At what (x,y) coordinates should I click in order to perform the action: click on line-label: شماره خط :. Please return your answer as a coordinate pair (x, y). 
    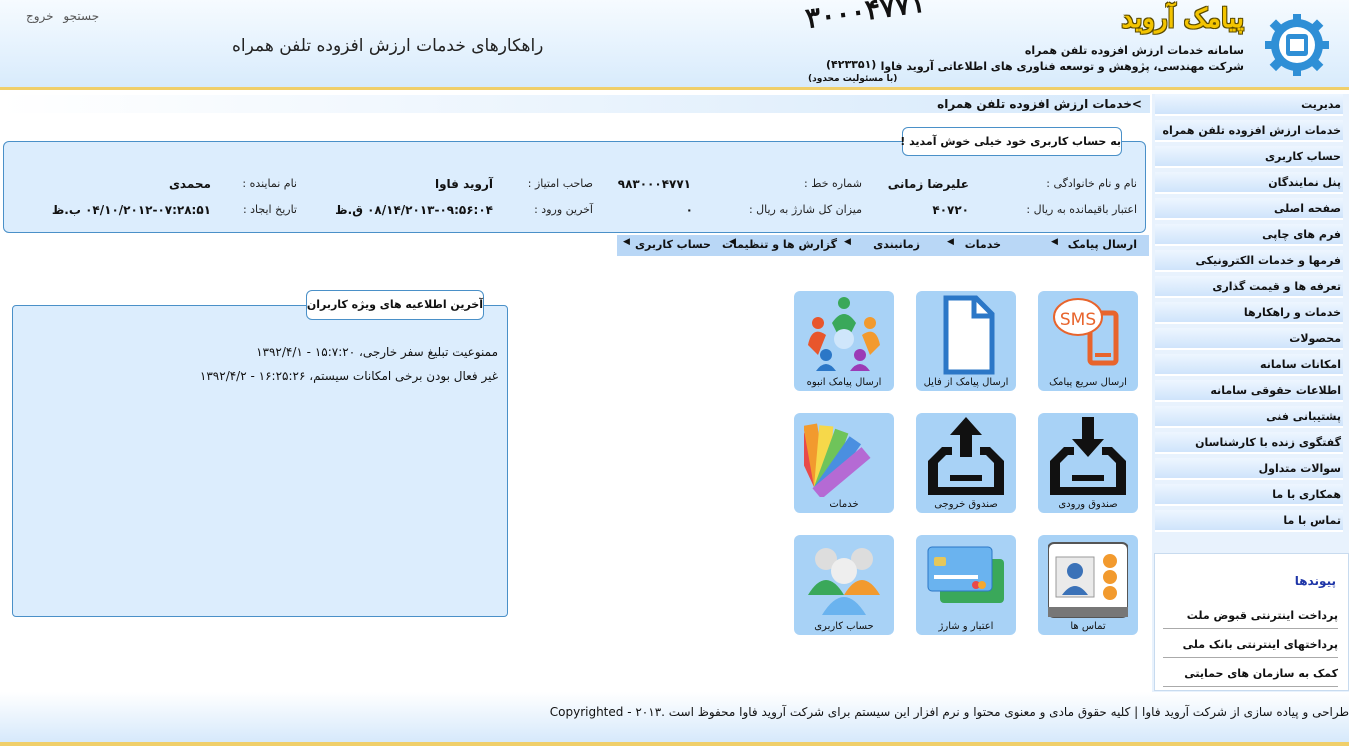
    Looking at the image, I should click on (833, 183).